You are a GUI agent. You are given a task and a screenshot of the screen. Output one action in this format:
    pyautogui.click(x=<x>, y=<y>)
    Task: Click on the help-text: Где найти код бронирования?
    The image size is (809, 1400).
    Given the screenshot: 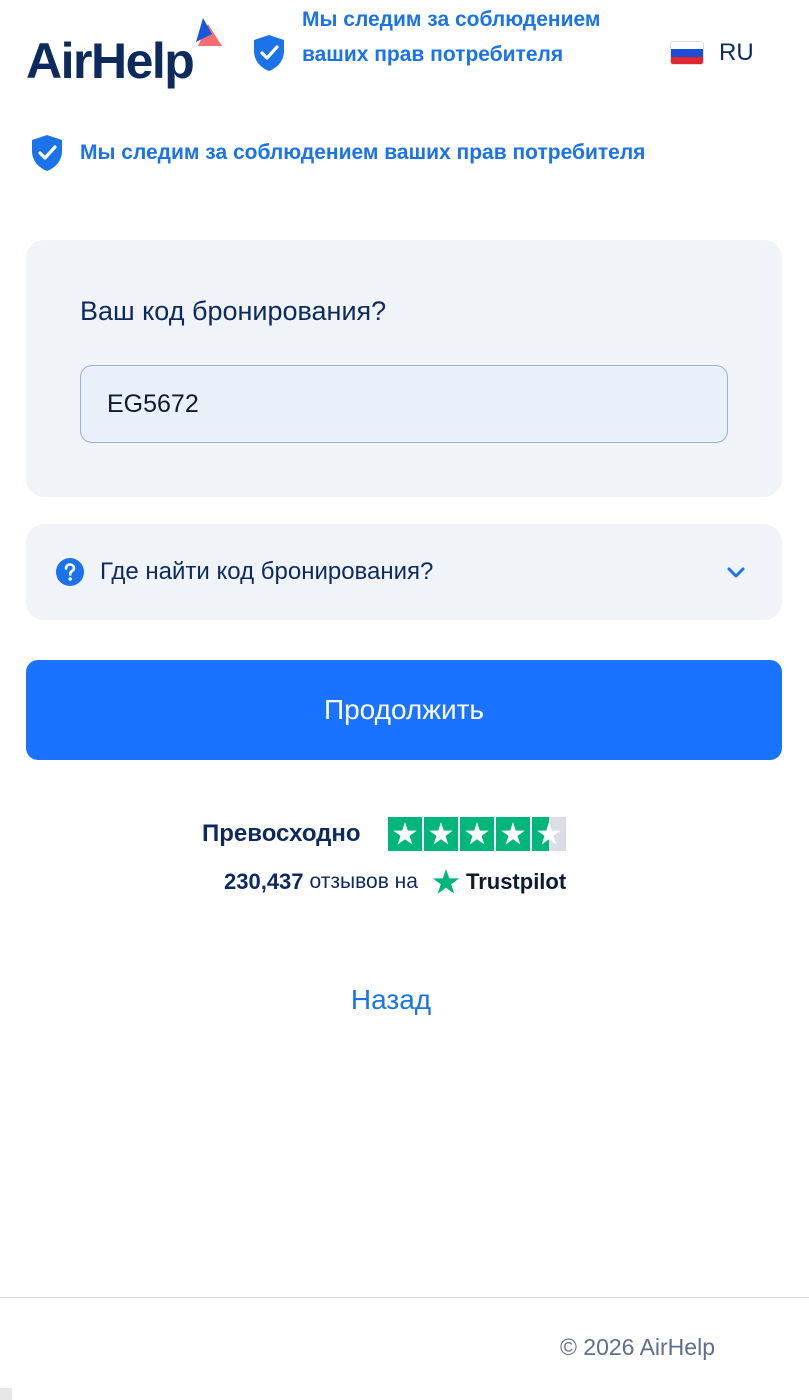 What is the action you would take?
    pyautogui.click(x=267, y=571)
    